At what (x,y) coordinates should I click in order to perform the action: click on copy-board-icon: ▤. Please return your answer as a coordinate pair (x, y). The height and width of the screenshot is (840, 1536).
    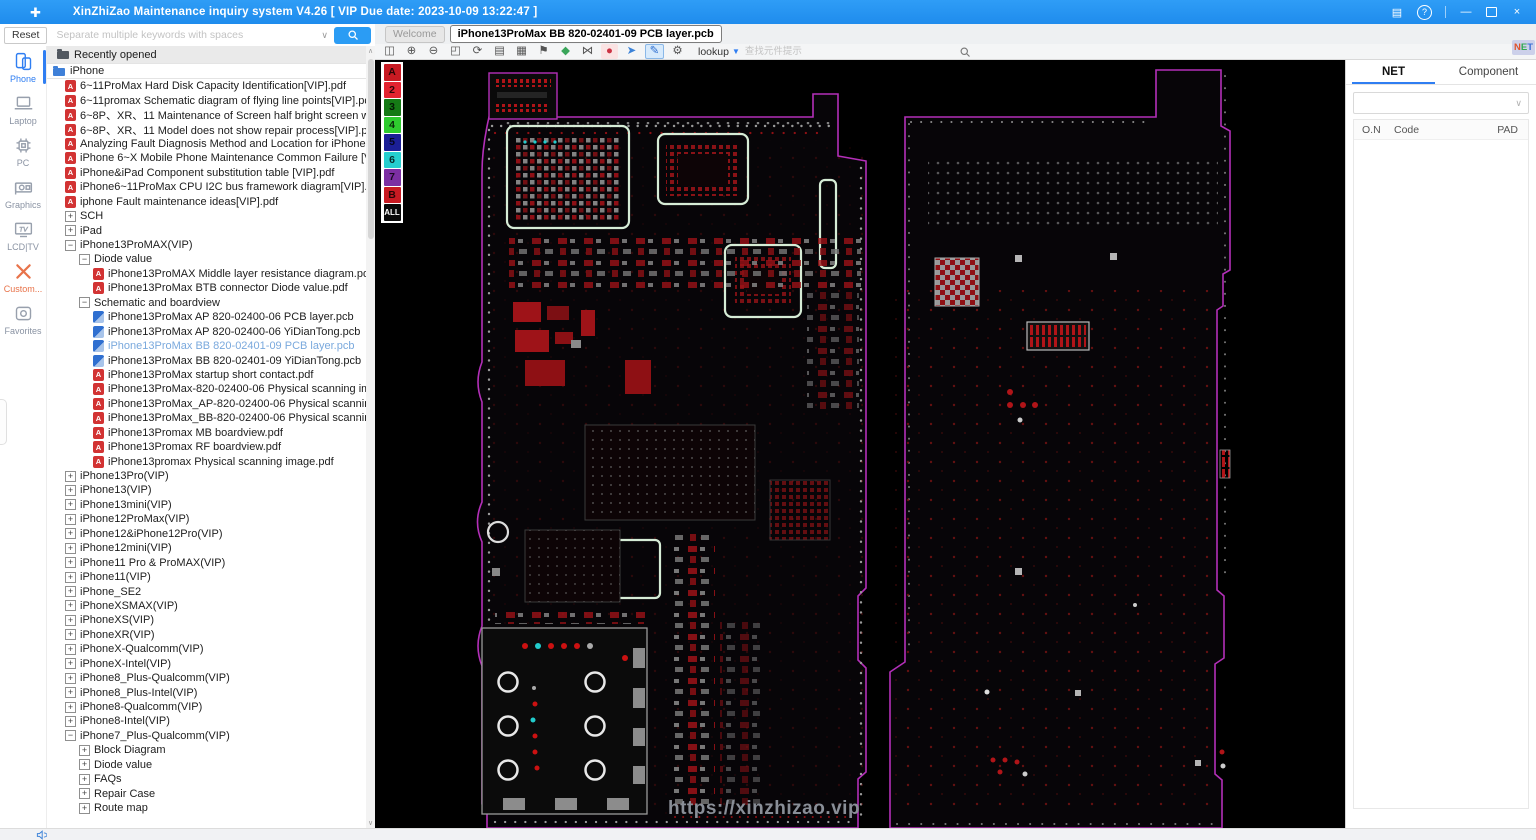
    Looking at the image, I should click on (499, 51).